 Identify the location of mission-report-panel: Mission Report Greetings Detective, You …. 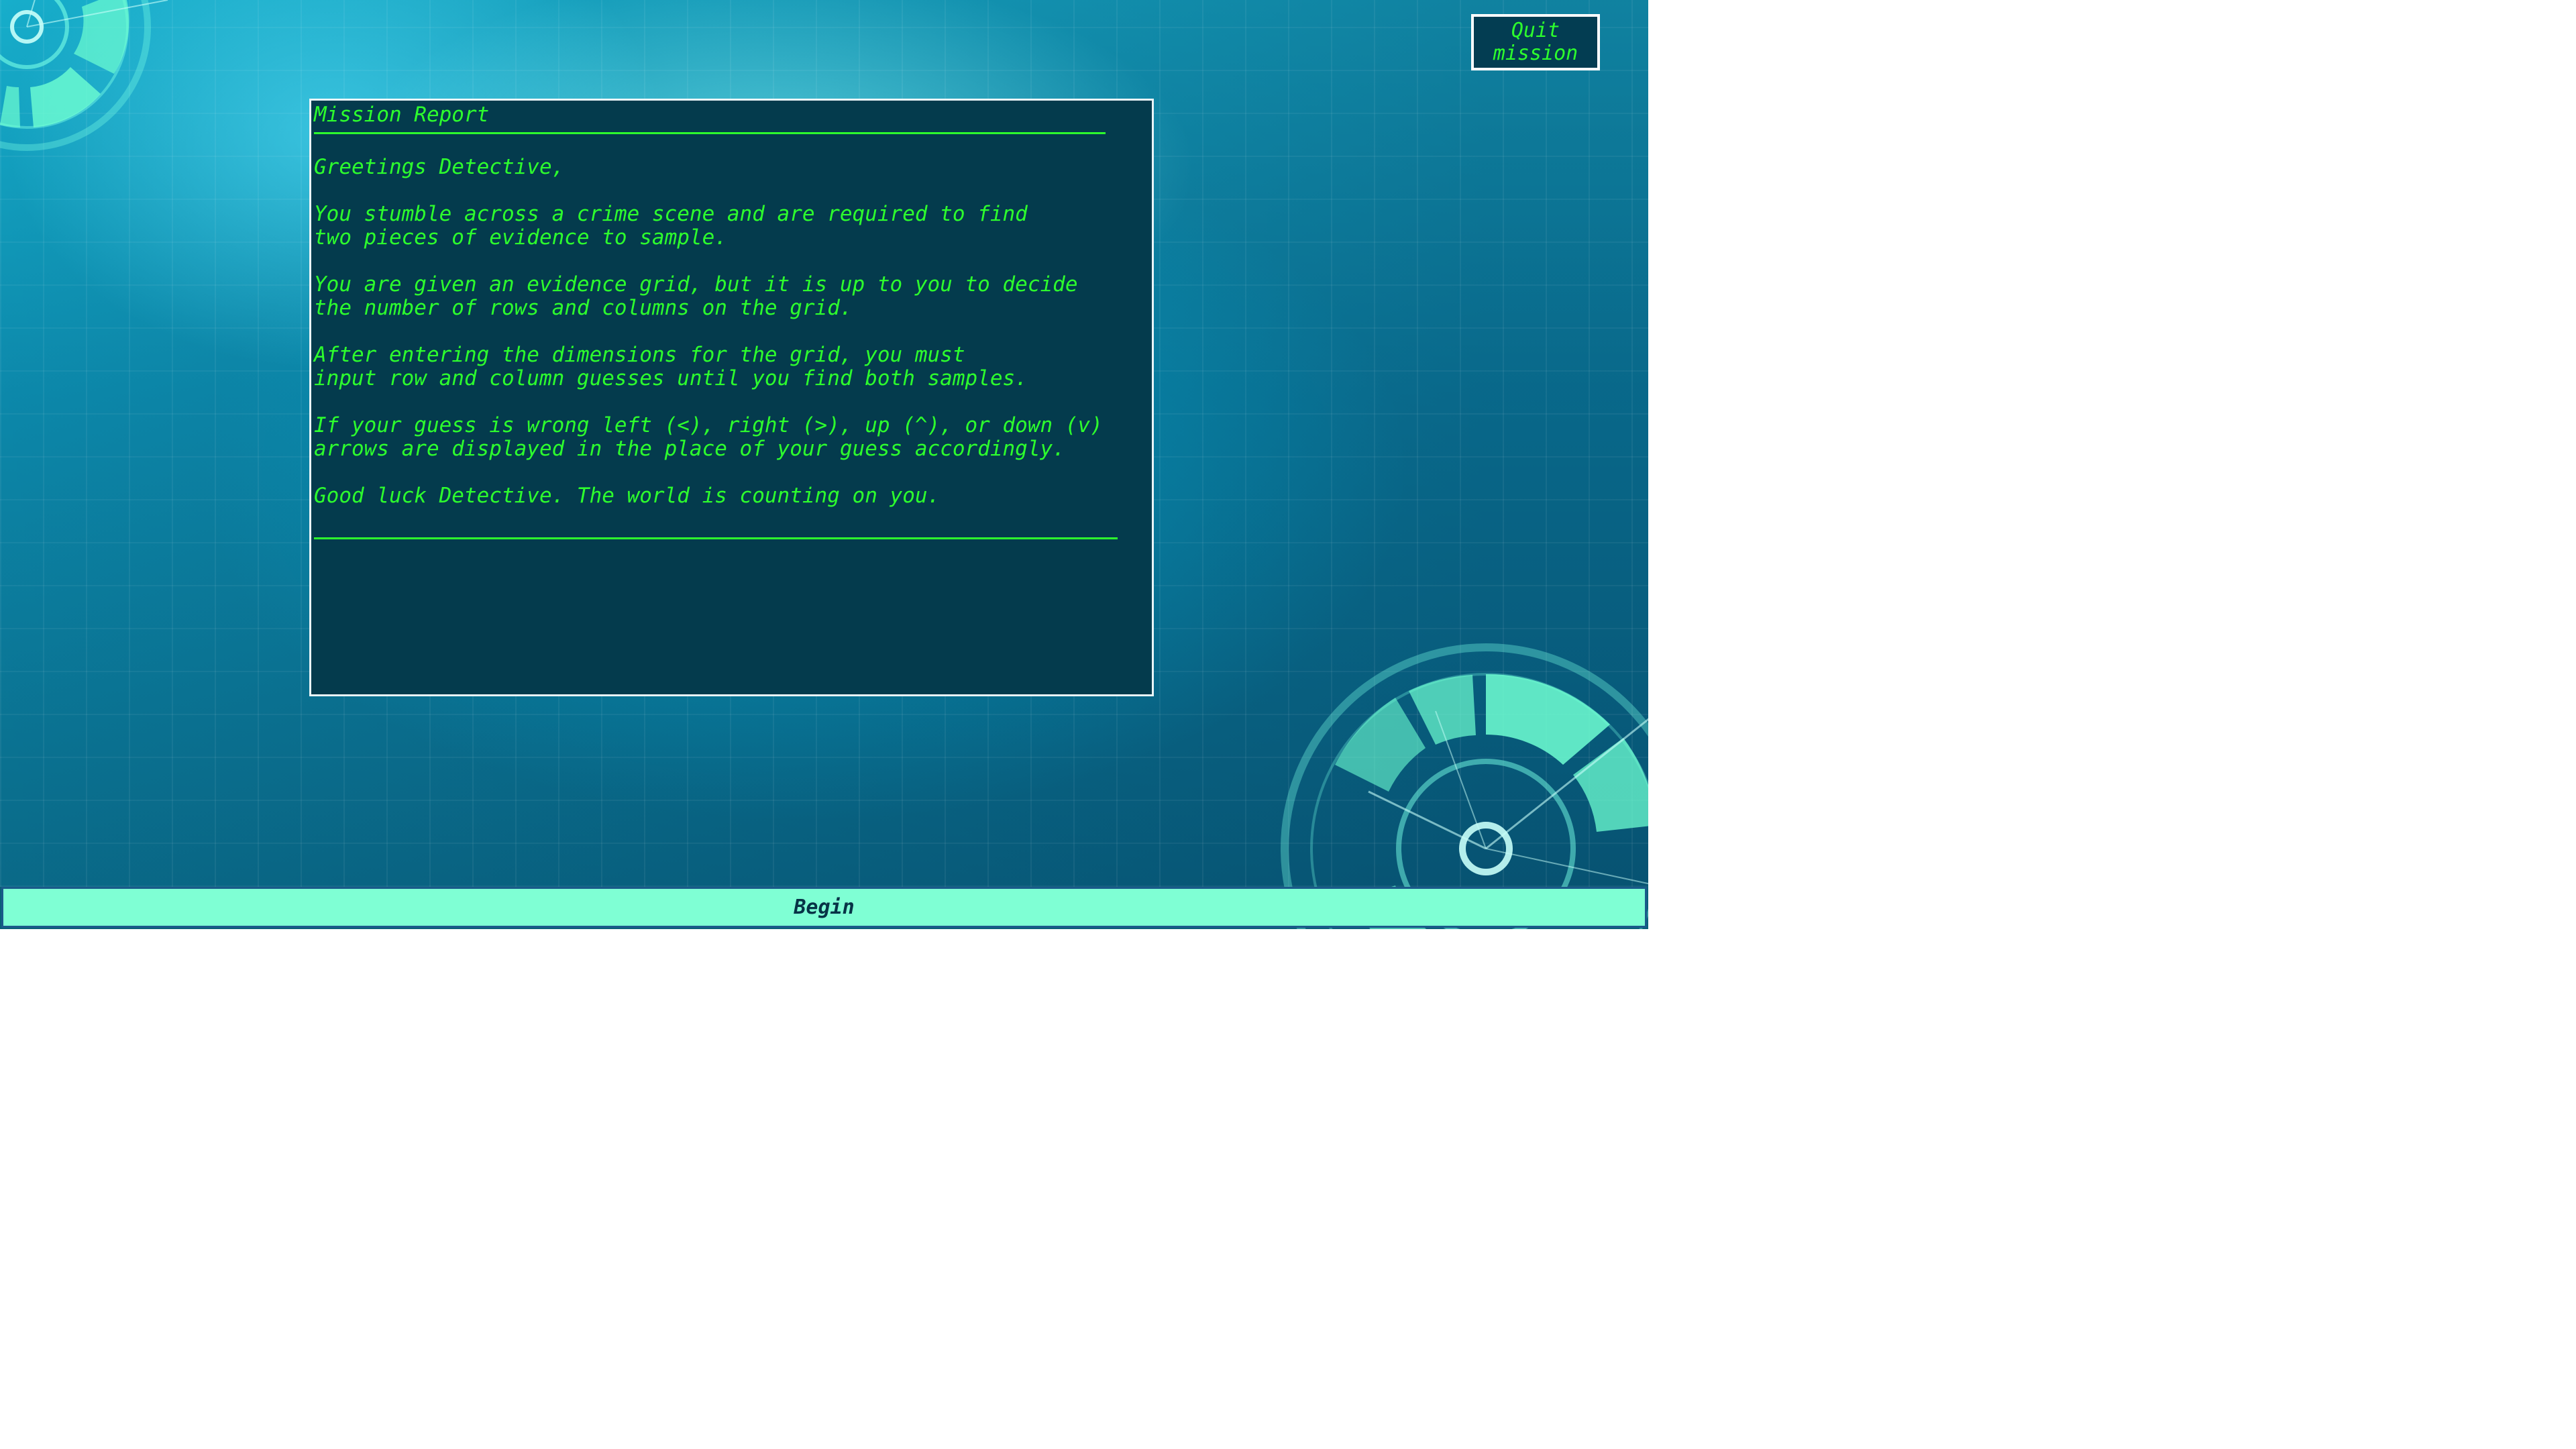
(731, 397).